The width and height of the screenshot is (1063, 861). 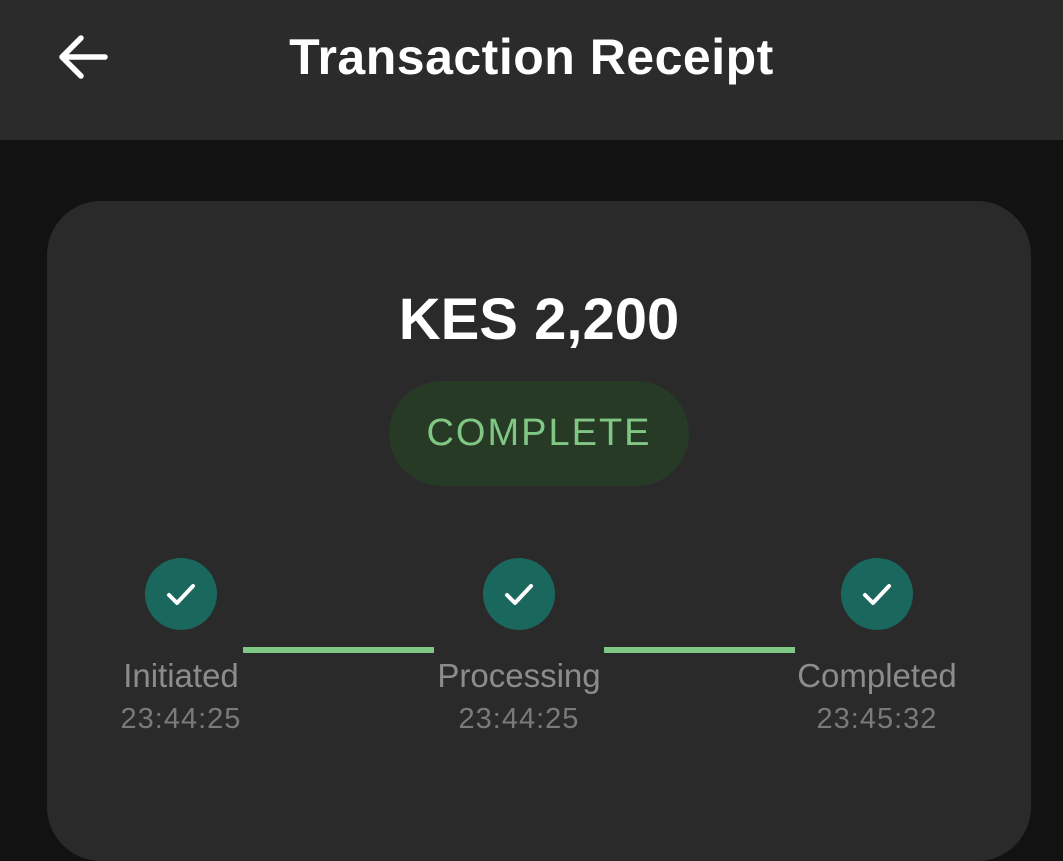 What do you see at coordinates (181, 675) in the screenshot?
I see `step-label: Initiated` at bounding box center [181, 675].